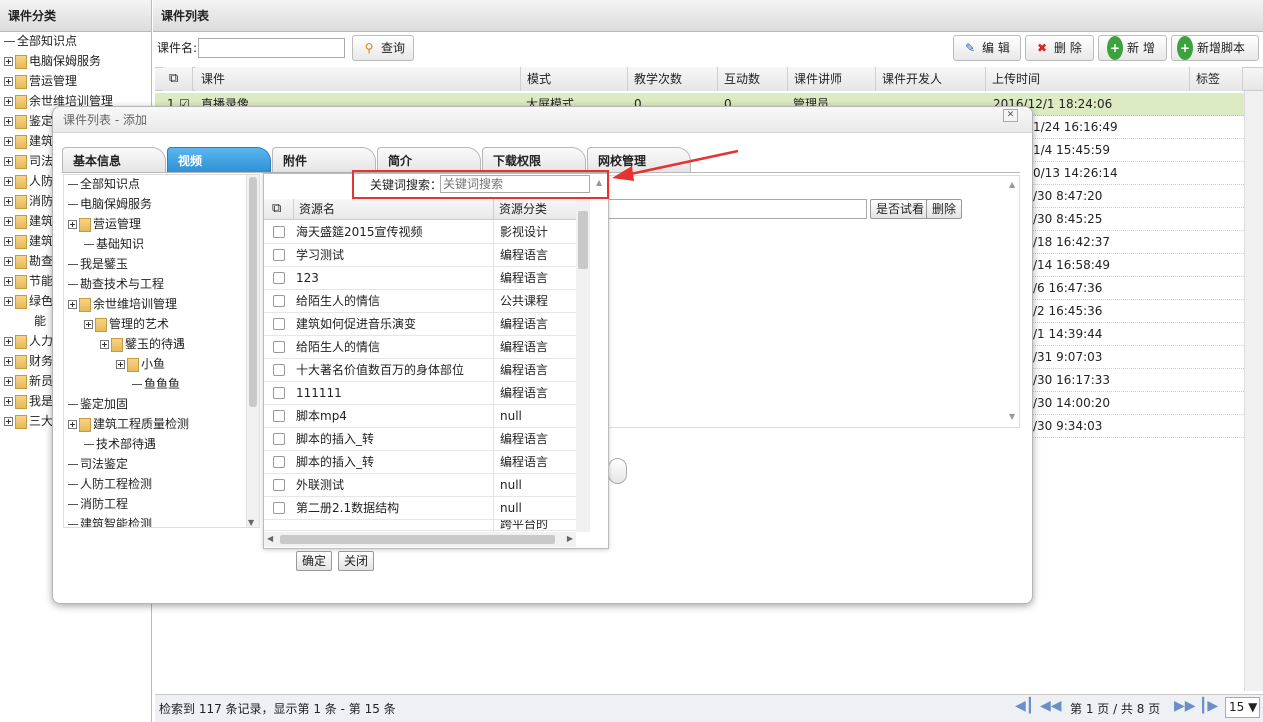  Describe the element at coordinates (1051, 706) in the screenshot. I see `prev-page-icon: ◀◀` at that location.